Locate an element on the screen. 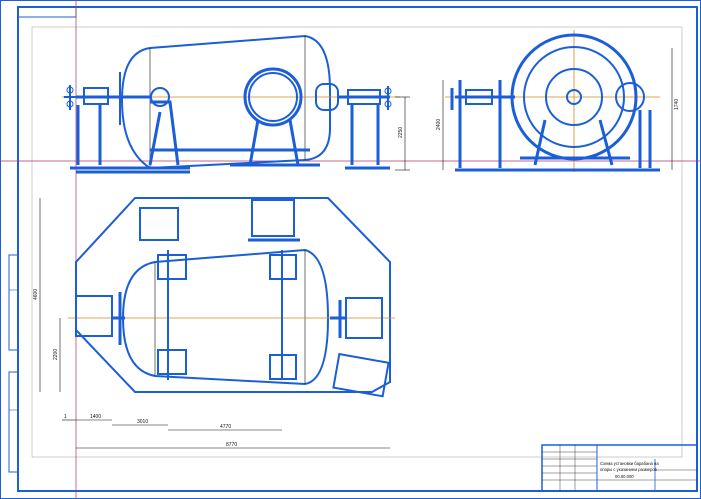  plan-dim-4: 4770 is located at coordinates (225, 427).